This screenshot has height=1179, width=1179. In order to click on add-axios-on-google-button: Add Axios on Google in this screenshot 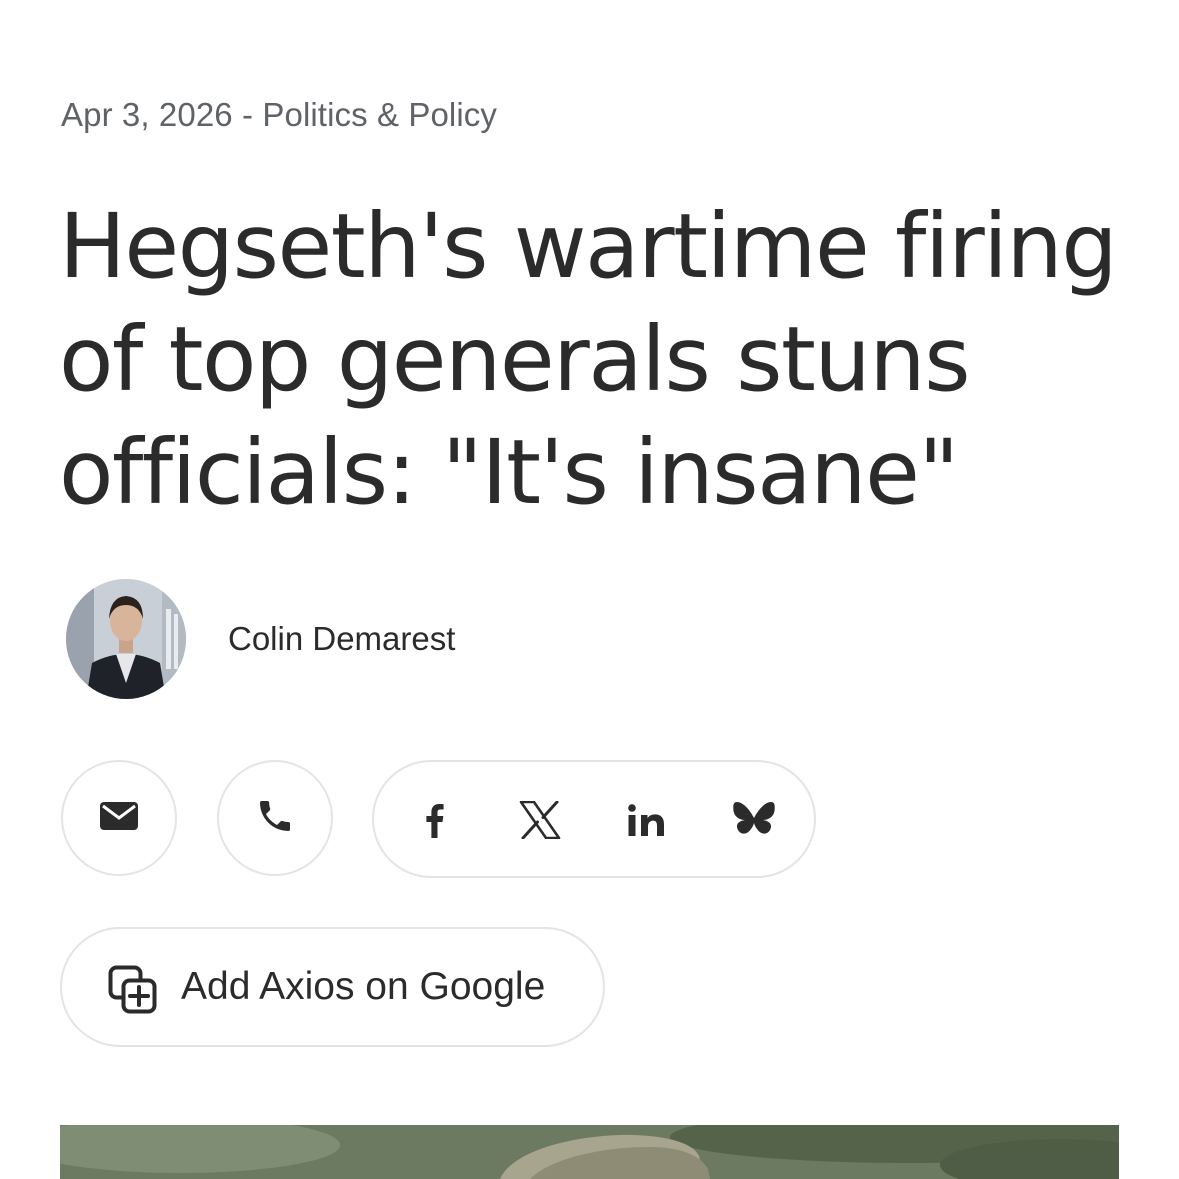, I will do `click(332, 987)`.